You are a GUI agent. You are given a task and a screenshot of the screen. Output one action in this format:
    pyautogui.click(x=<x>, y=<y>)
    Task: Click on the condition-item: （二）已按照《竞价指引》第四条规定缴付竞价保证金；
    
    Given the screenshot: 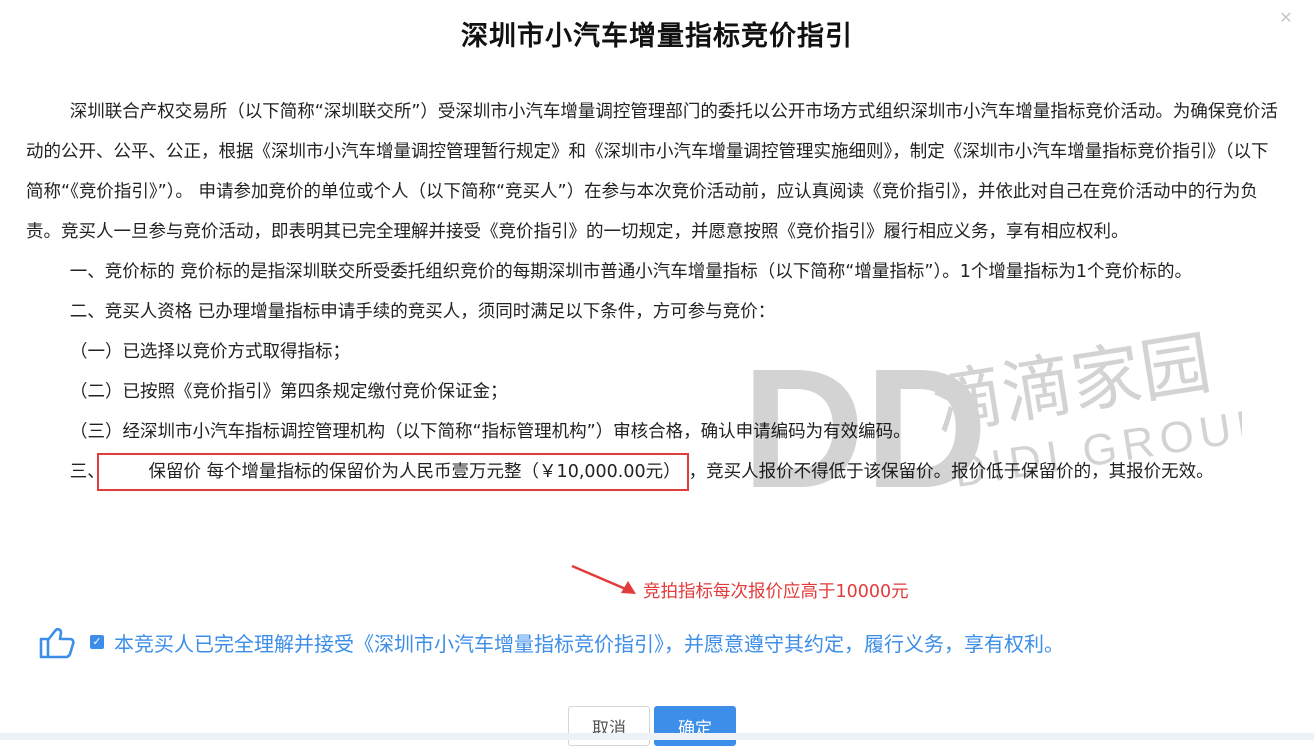 What is the action you would take?
    pyautogui.click(x=289, y=392)
    